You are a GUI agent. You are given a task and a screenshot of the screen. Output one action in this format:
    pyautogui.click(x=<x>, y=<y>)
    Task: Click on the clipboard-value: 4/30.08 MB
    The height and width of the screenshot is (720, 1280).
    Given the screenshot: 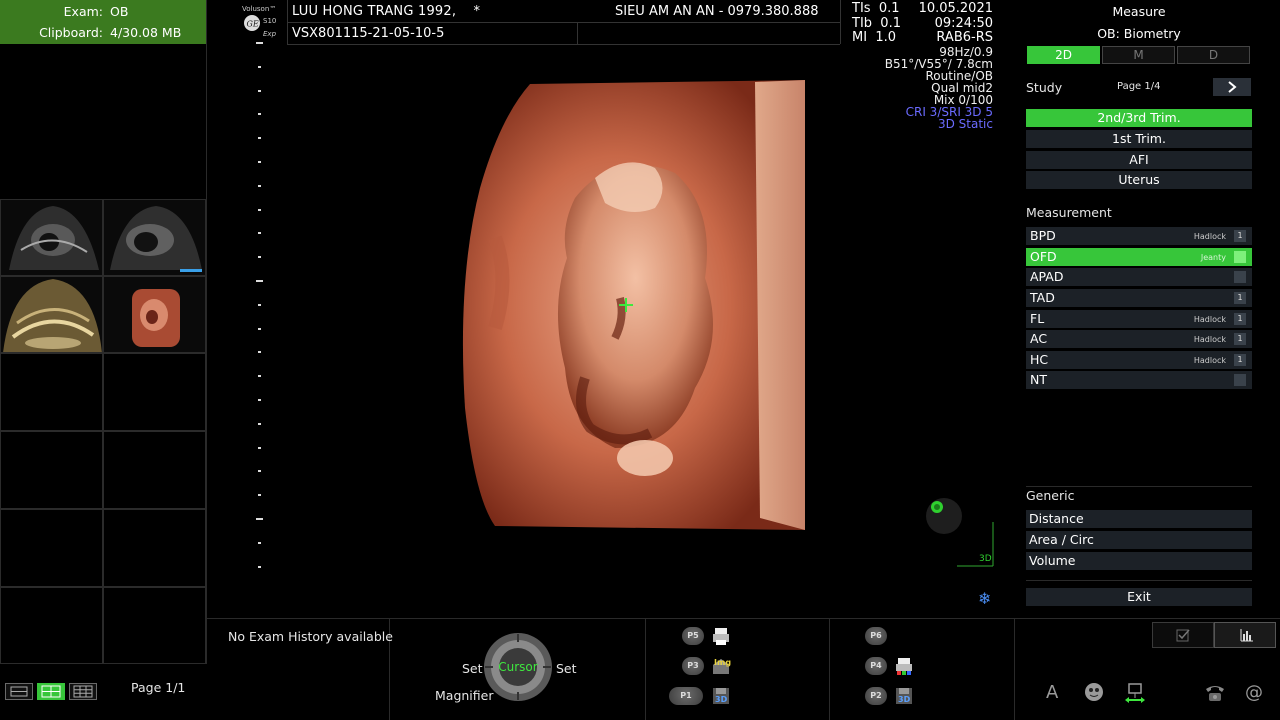 What is the action you would take?
    pyautogui.click(x=146, y=32)
    